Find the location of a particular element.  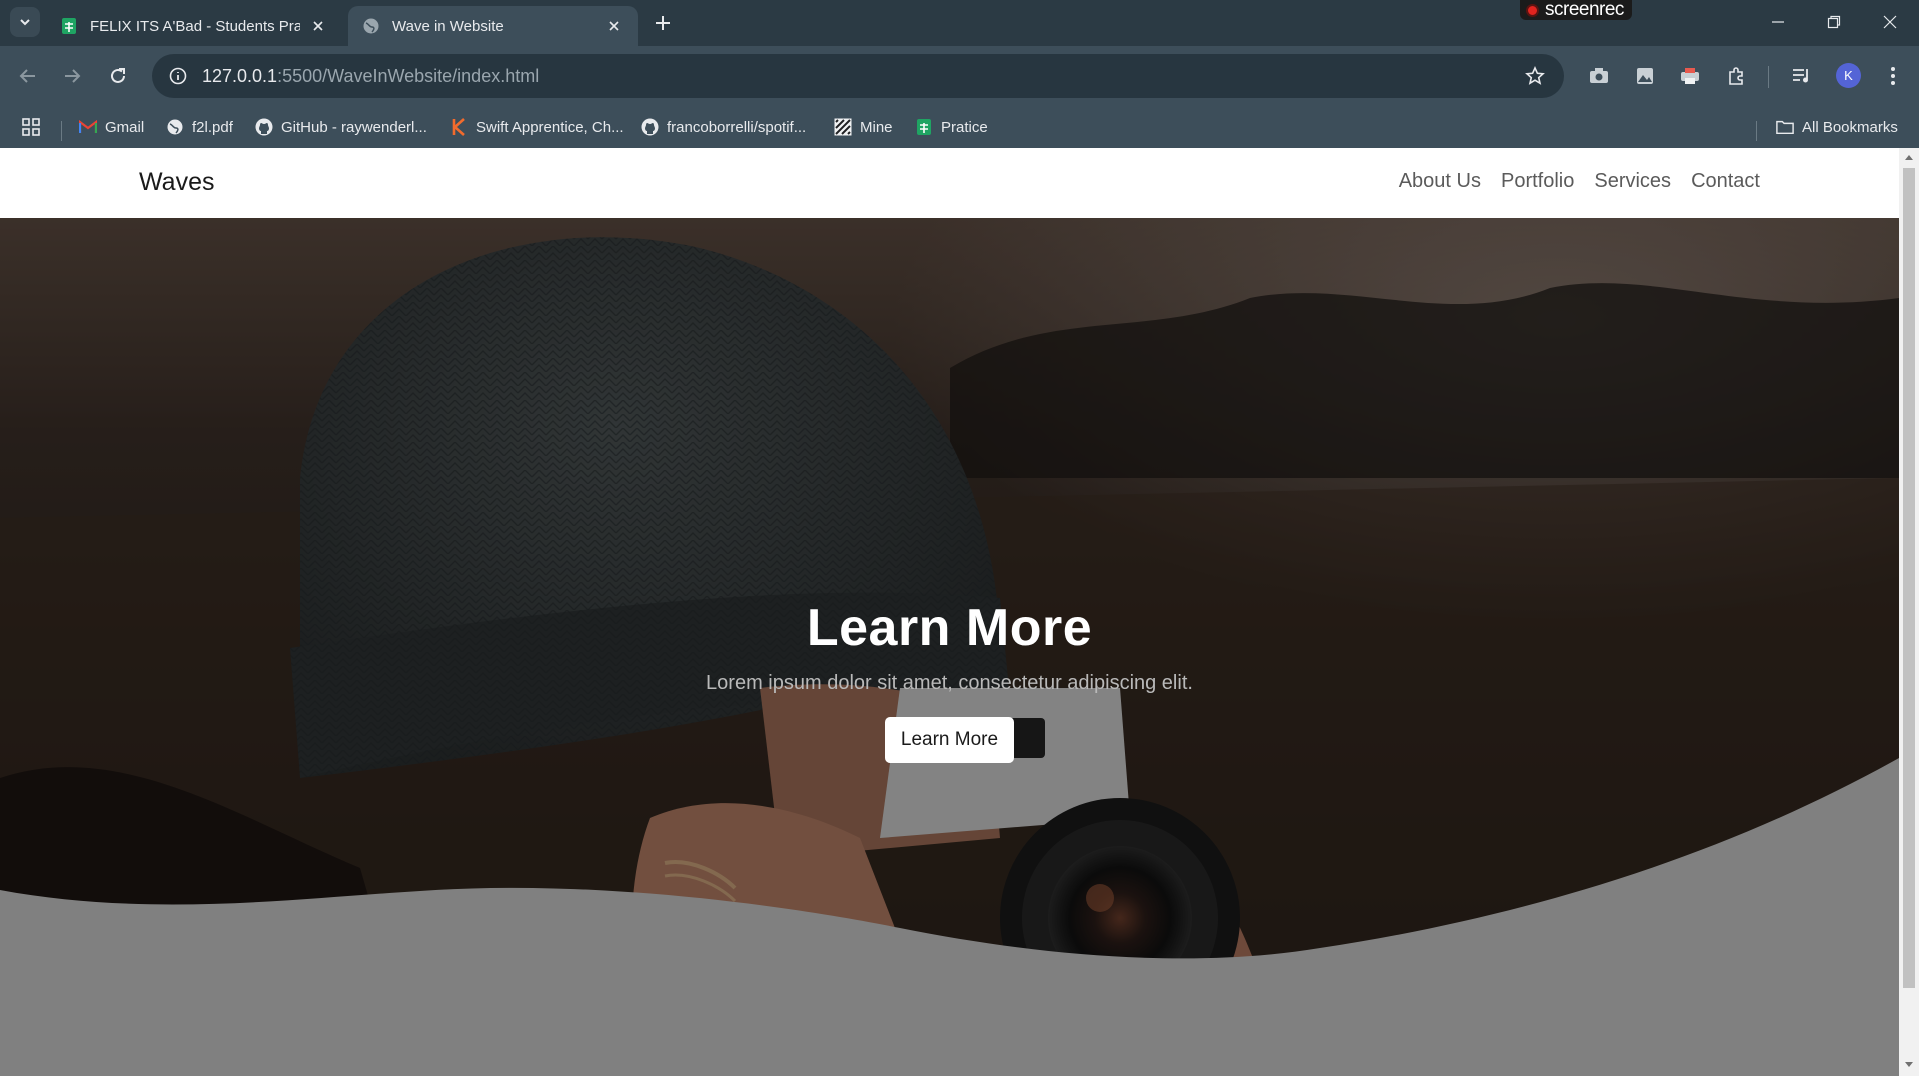

forward-button is located at coordinates (72, 76).